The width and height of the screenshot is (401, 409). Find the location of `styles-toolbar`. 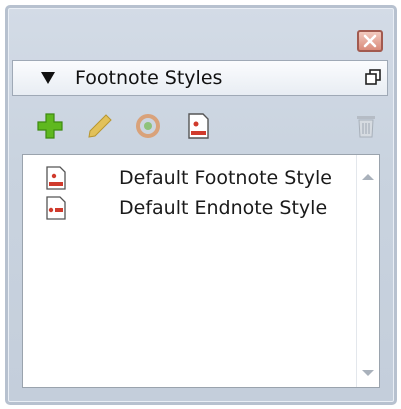

styles-toolbar is located at coordinates (200, 126).